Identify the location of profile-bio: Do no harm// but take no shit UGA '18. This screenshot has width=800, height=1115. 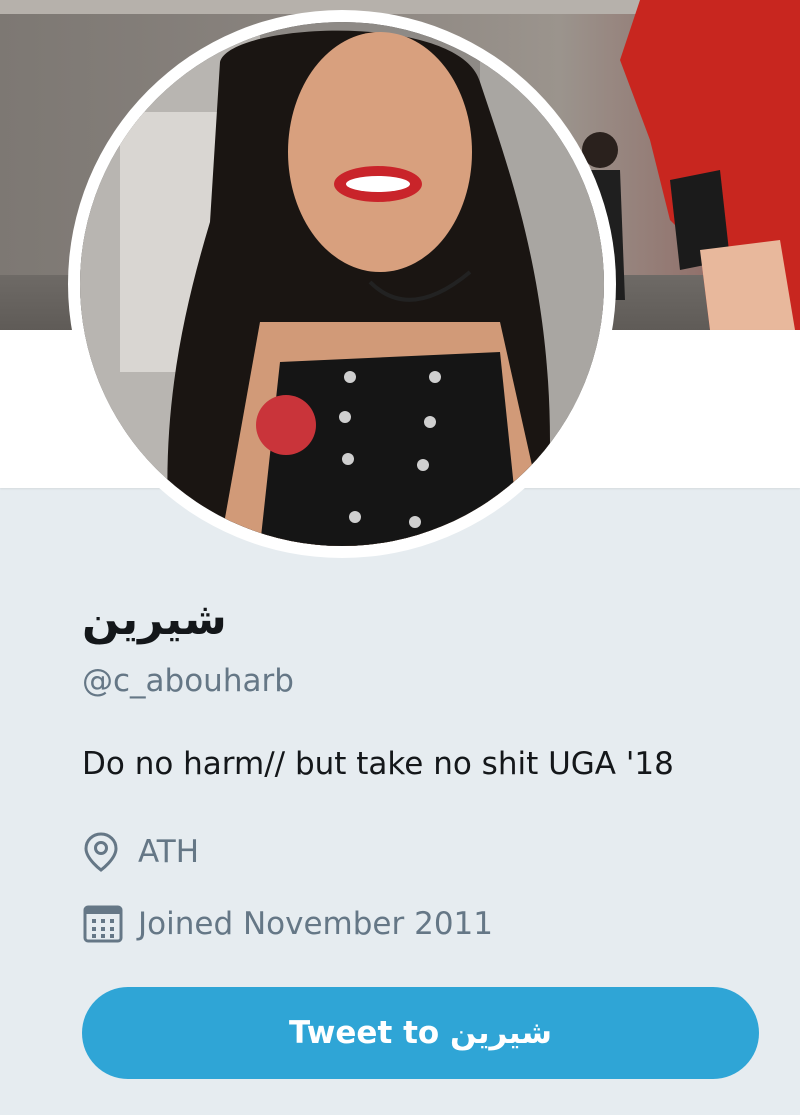
(378, 764).